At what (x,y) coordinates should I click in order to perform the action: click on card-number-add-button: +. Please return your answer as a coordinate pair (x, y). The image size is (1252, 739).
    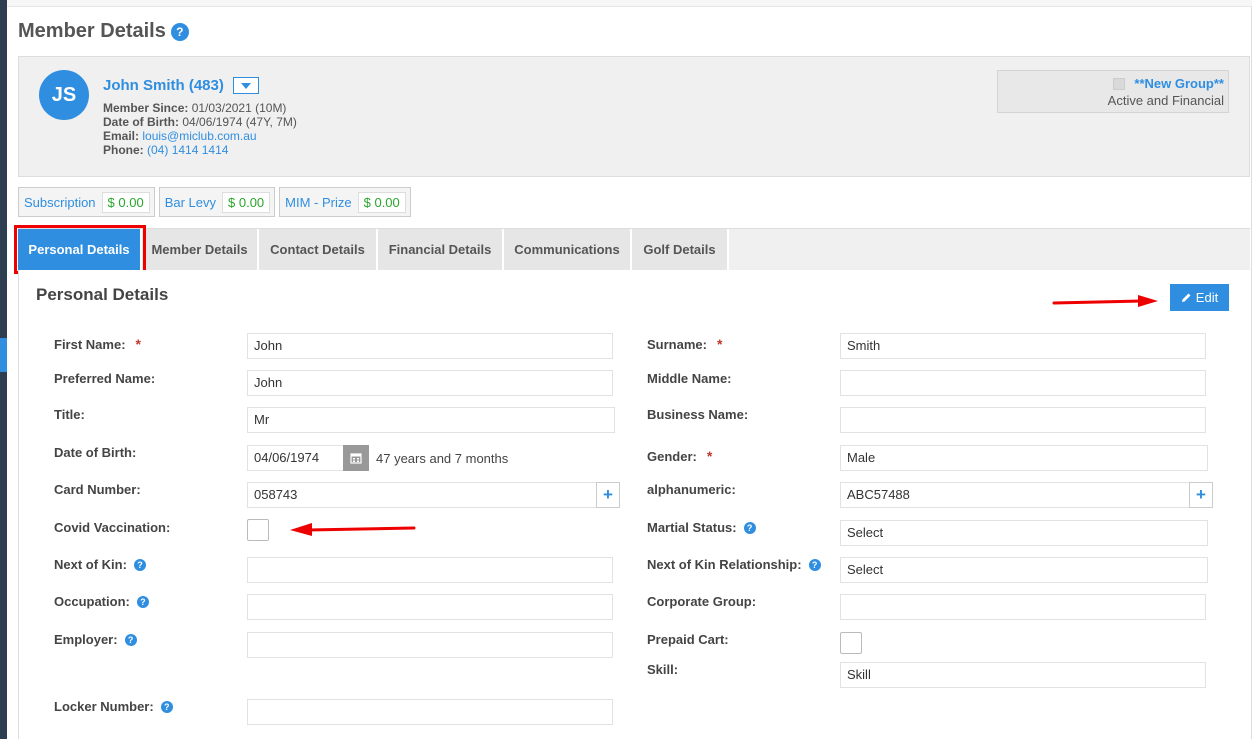
    Looking at the image, I should click on (608, 495).